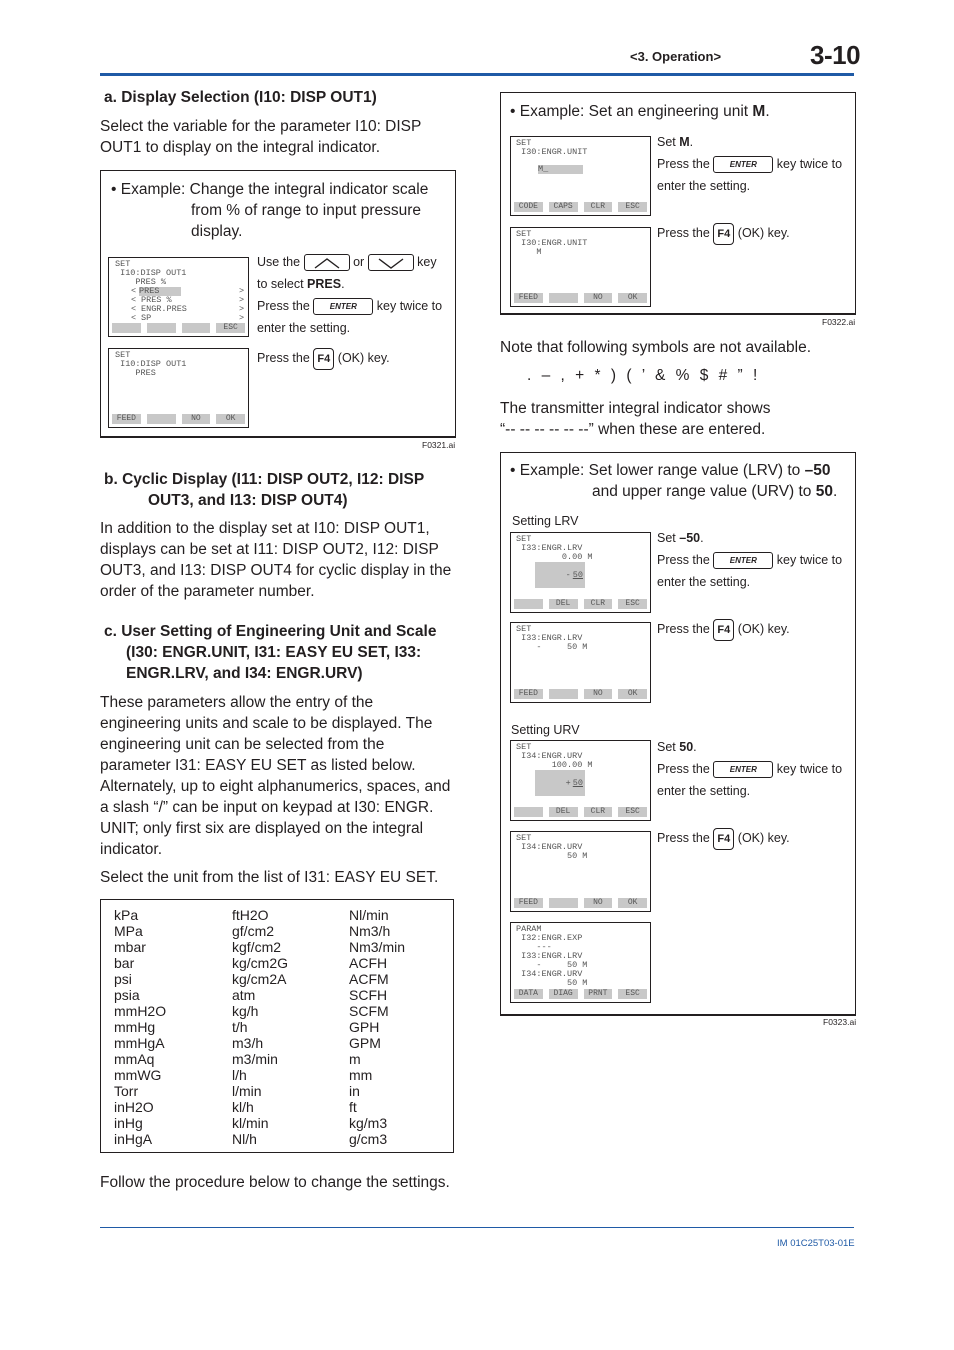 The image size is (954, 1350). What do you see at coordinates (545, 521) in the screenshot?
I see `setting-lrv-label: Setting LRV` at bounding box center [545, 521].